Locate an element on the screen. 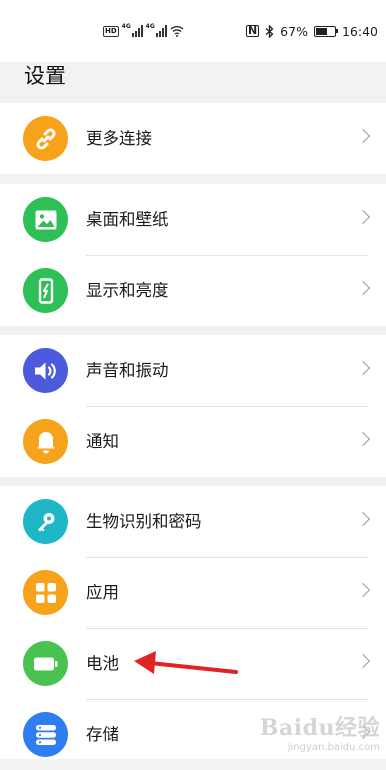  phone-brightness-icon is located at coordinates (45, 290).